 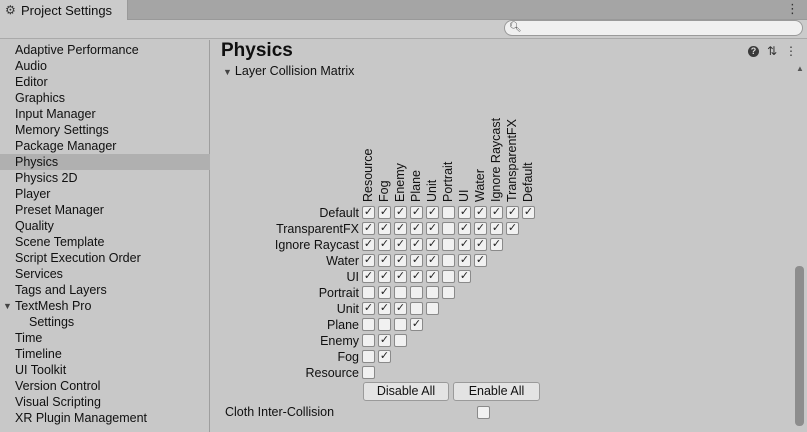 I want to click on sidebar-item-ui-toolkit: UI Toolkit, so click(x=105, y=370).